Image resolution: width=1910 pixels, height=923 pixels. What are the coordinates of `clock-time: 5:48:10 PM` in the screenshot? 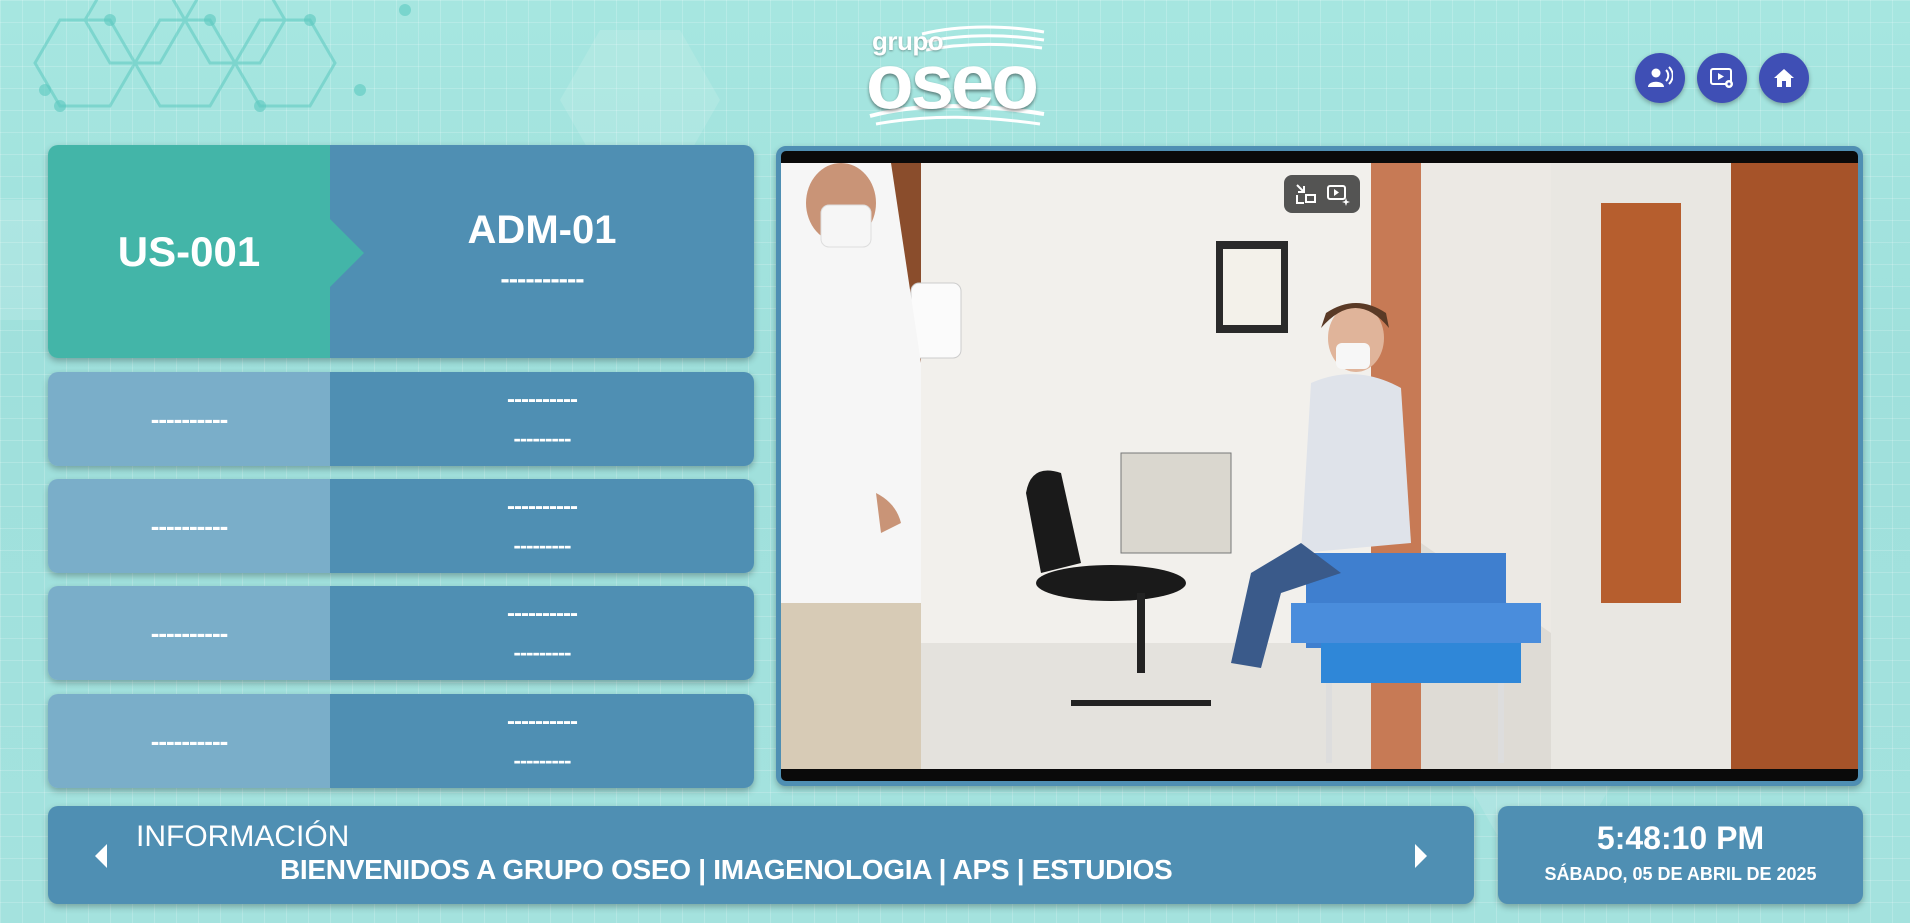 It's located at (1680, 838).